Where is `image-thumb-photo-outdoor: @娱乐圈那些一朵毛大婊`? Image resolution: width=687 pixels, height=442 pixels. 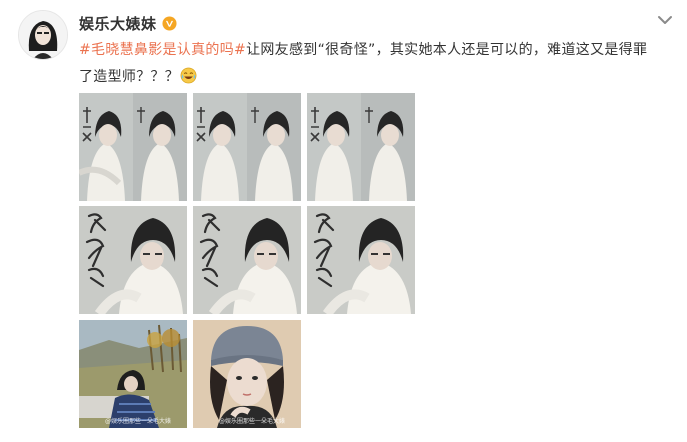 image-thumb-photo-outdoor: @娱乐圈那些一朵毛大婊 is located at coordinates (133, 374).